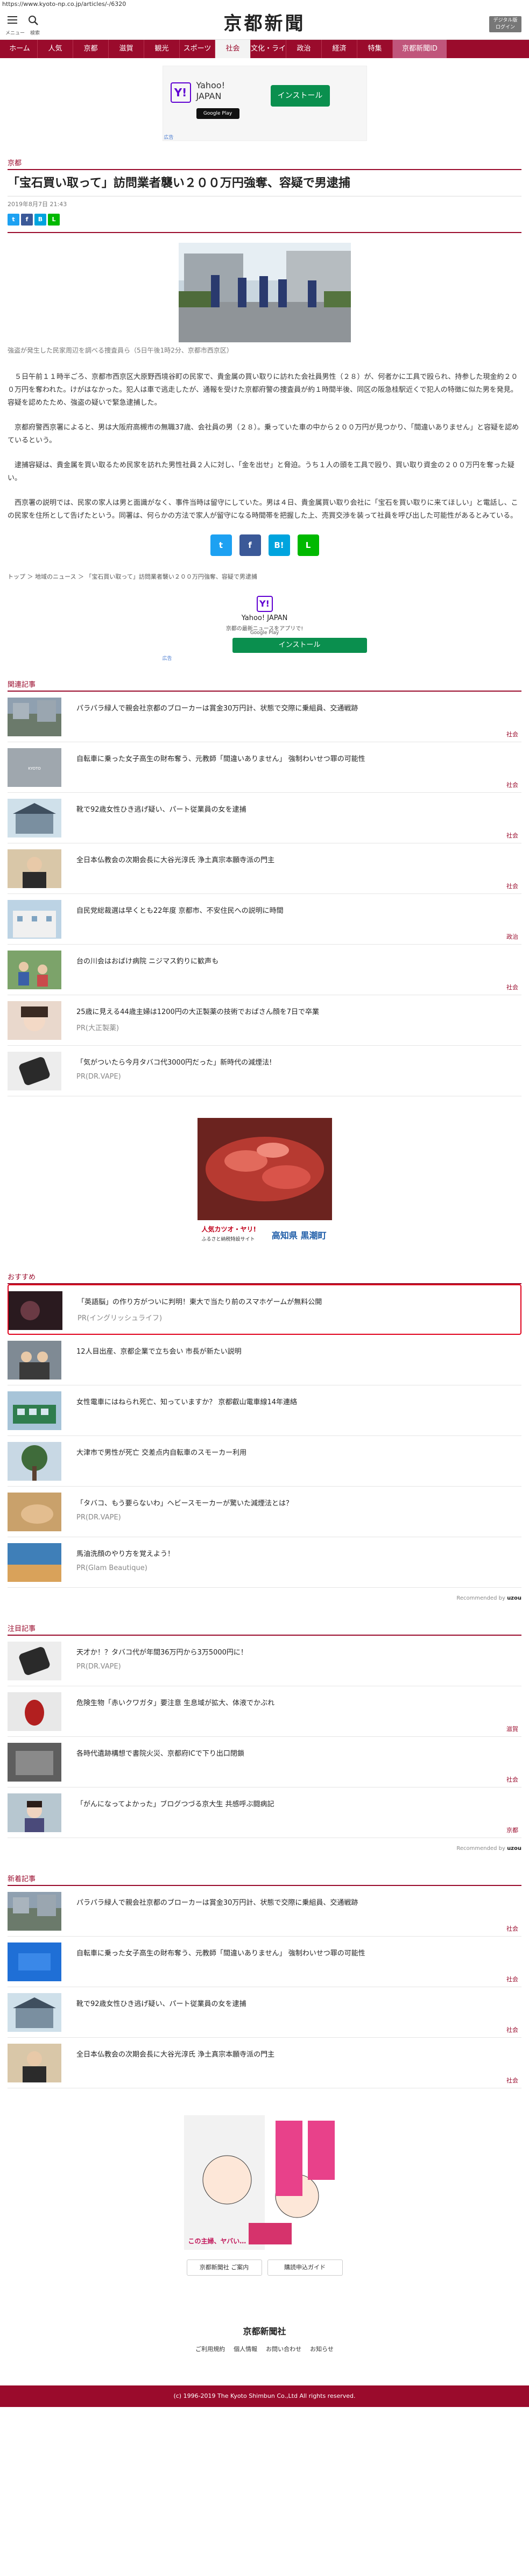  What do you see at coordinates (264, 104) in the screenshot?
I see `top-ad: Y! Yahoo! JAPAN Google Play インストール 広告` at bounding box center [264, 104].